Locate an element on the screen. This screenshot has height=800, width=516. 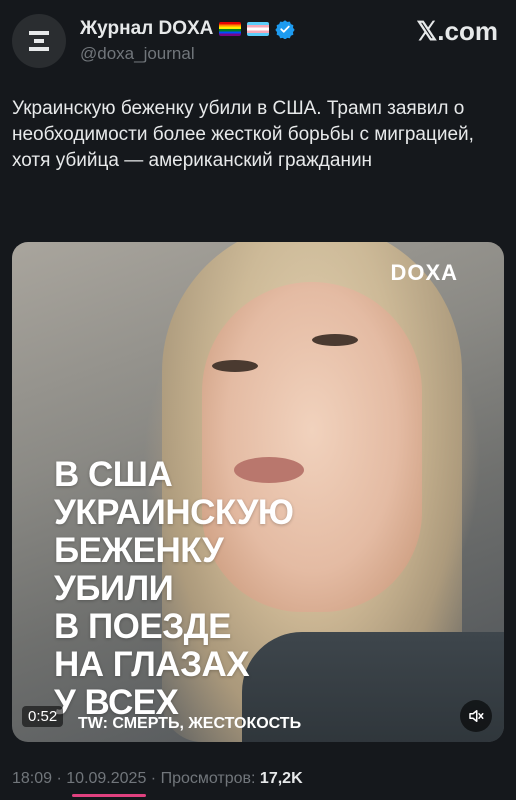
mute-button is located at coordinates (476, 716).